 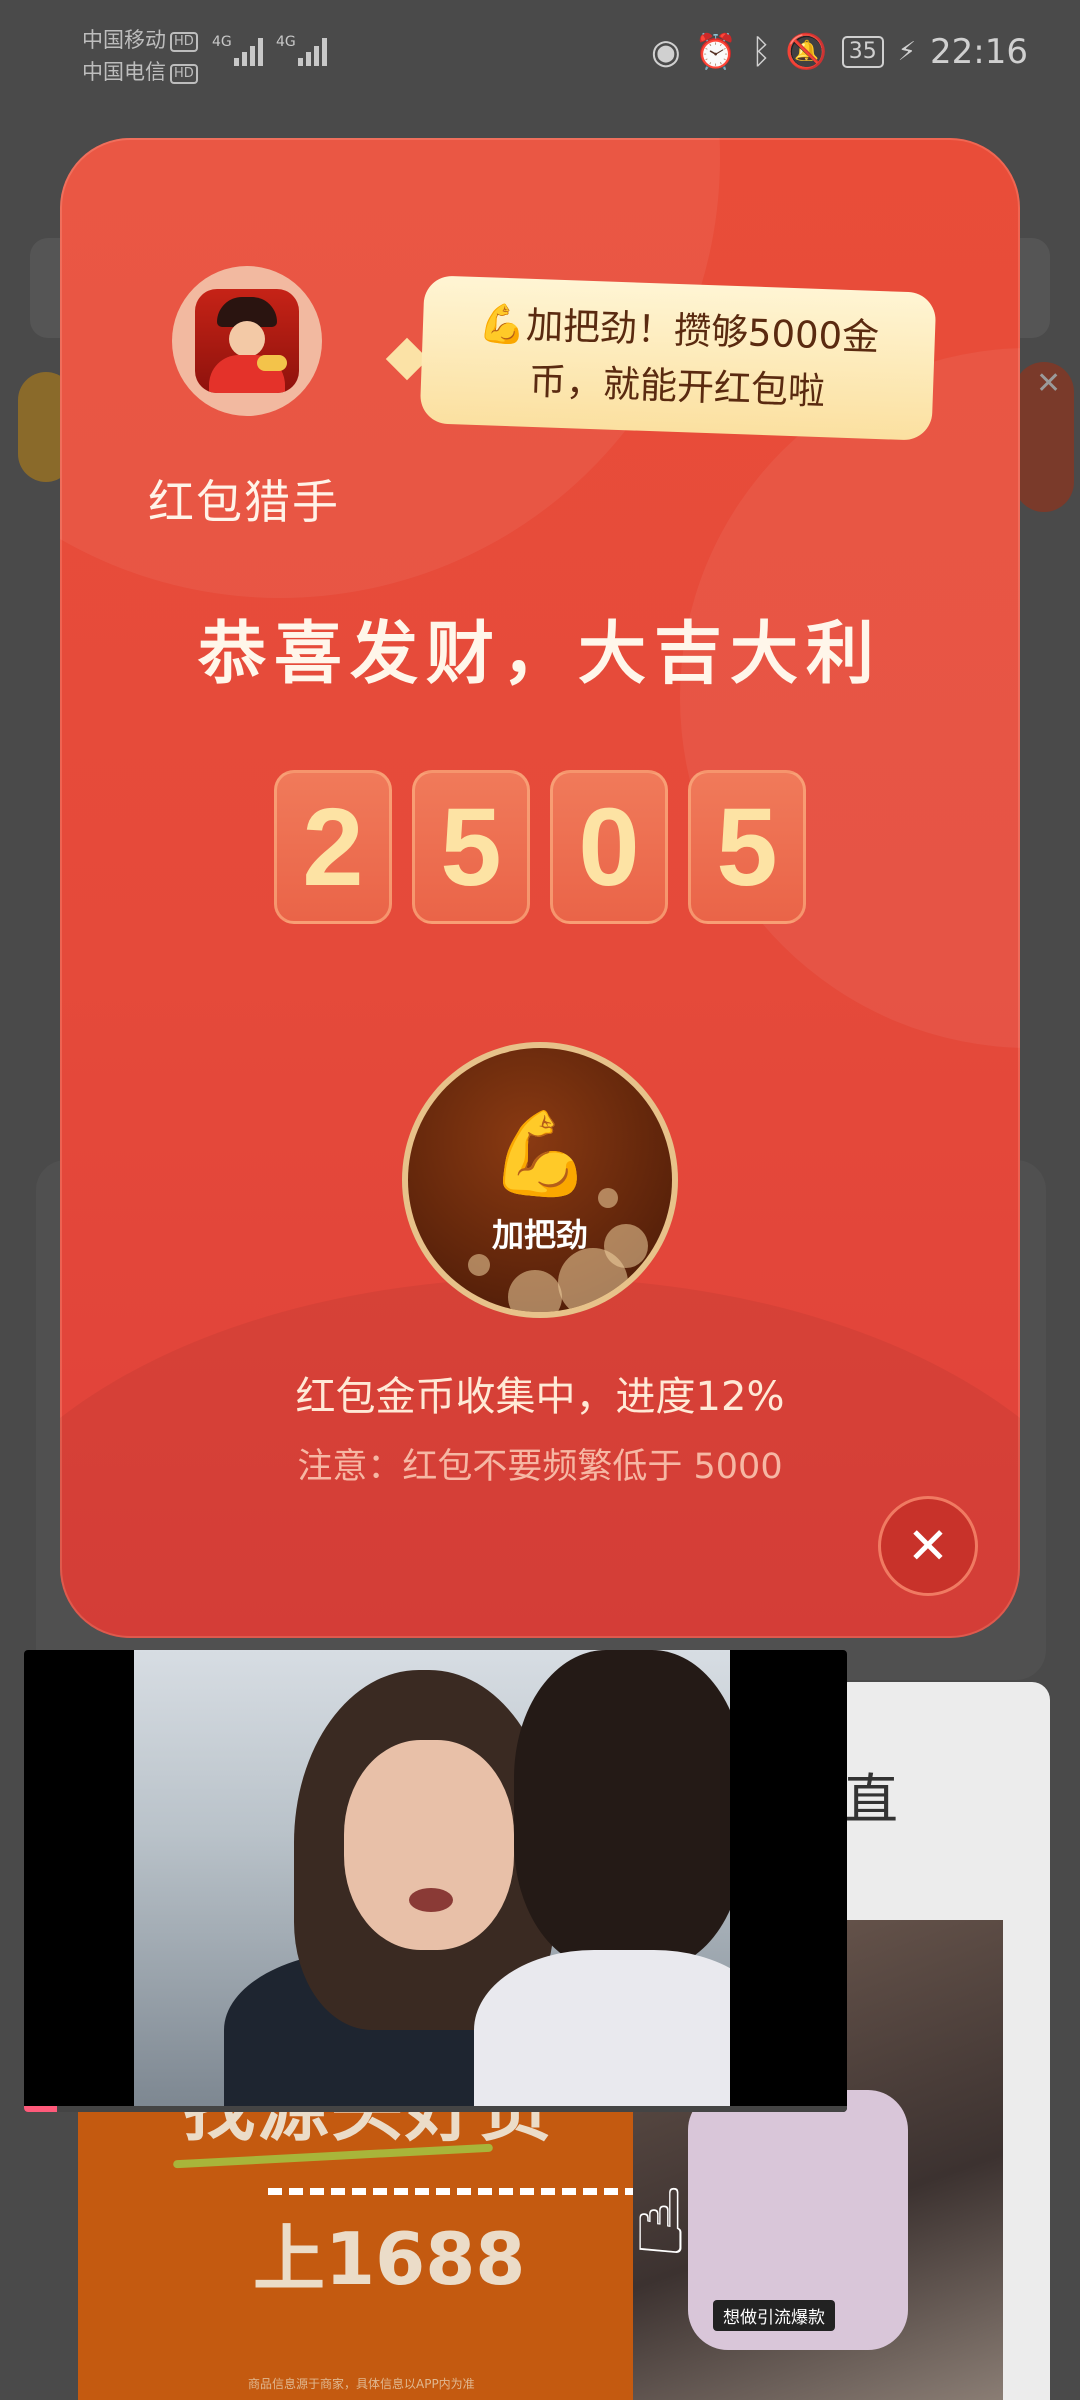 I want to click on video-frame, so click(x=432, y=1881).